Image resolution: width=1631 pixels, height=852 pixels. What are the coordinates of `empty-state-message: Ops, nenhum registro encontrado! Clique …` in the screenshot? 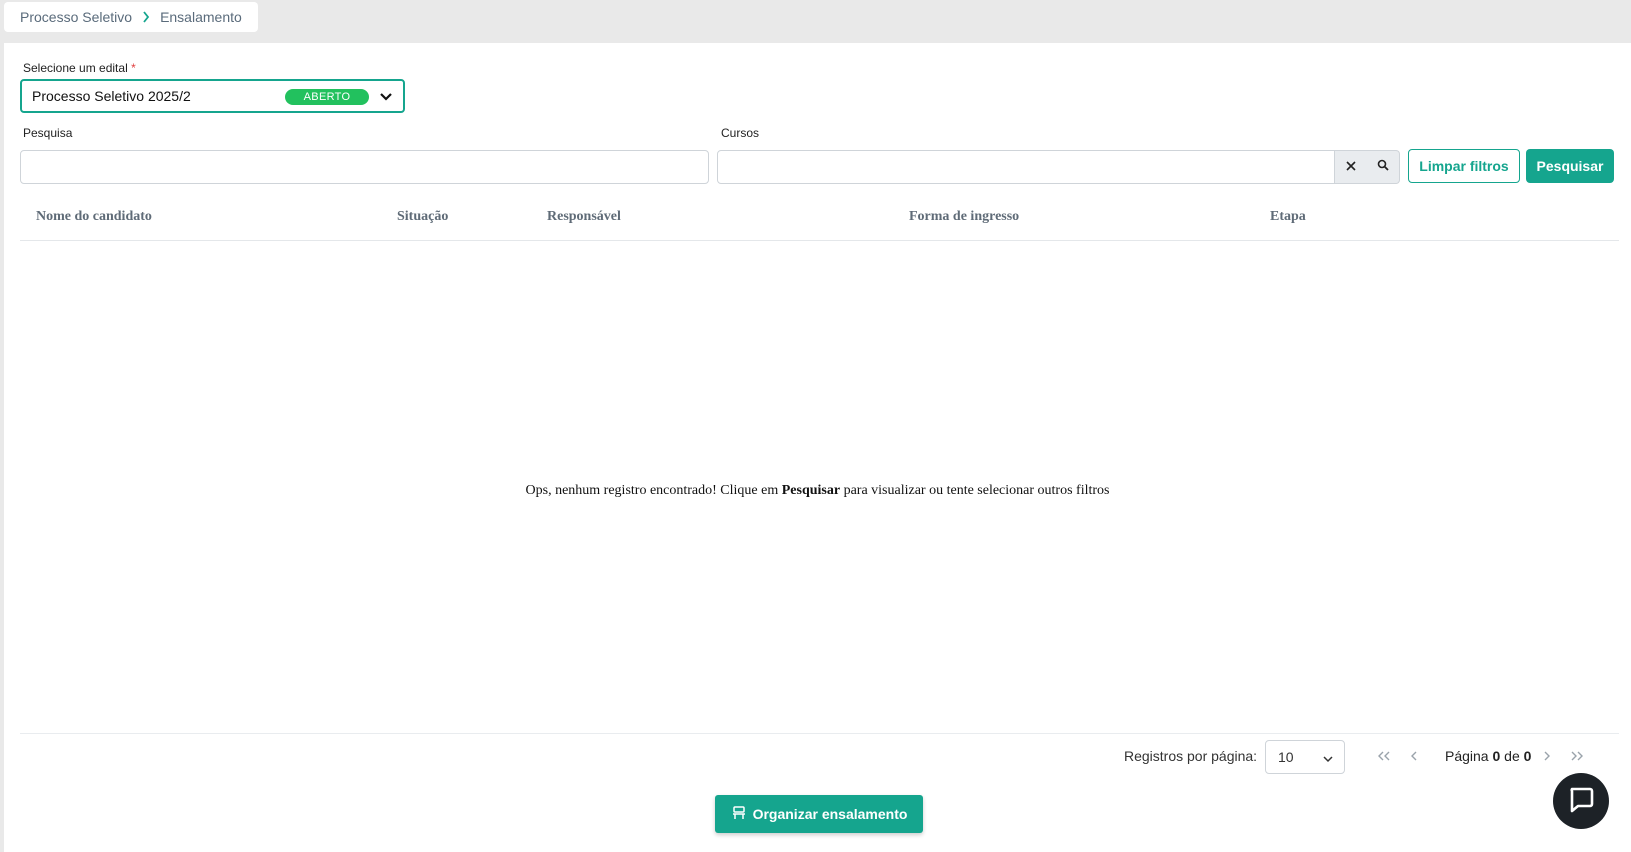 It's located at (817, 490).